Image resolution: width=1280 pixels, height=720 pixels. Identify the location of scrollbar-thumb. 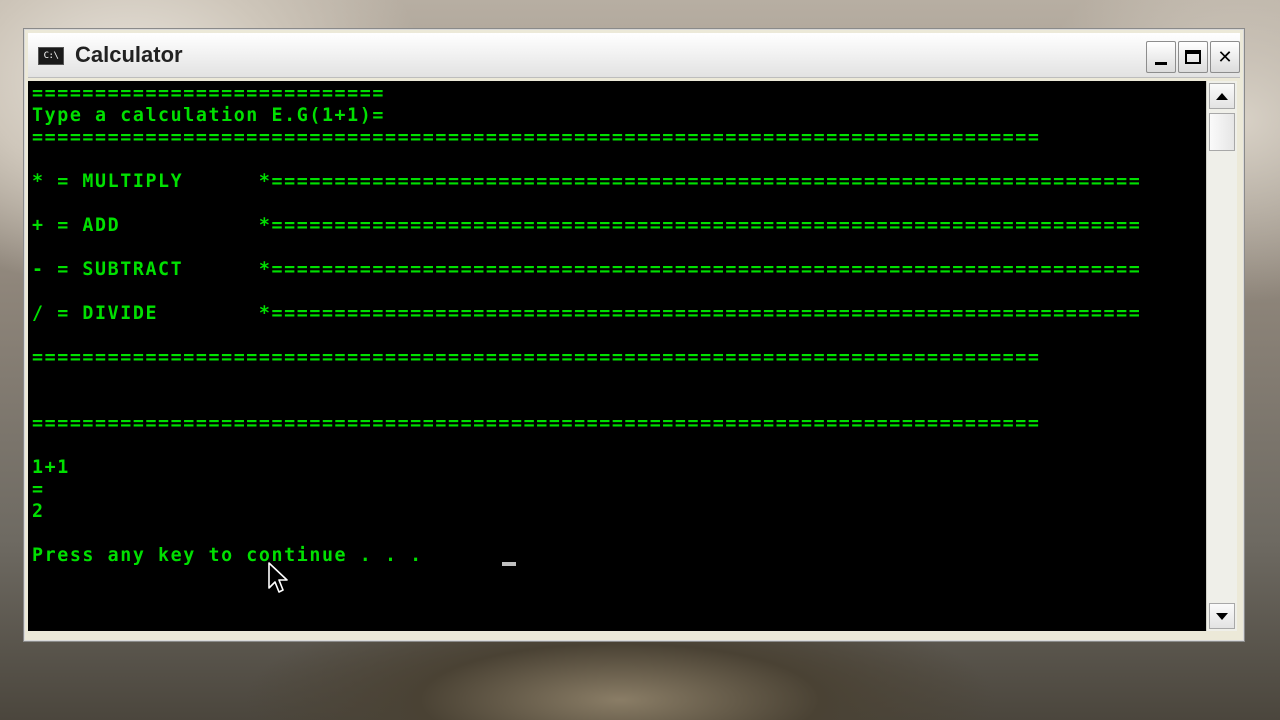
(1222, 132).